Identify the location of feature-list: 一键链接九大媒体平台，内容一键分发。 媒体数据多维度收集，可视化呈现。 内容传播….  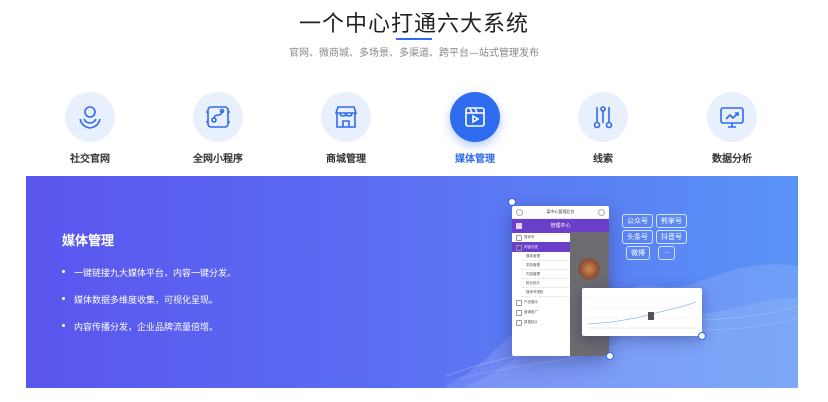
(149, 306).